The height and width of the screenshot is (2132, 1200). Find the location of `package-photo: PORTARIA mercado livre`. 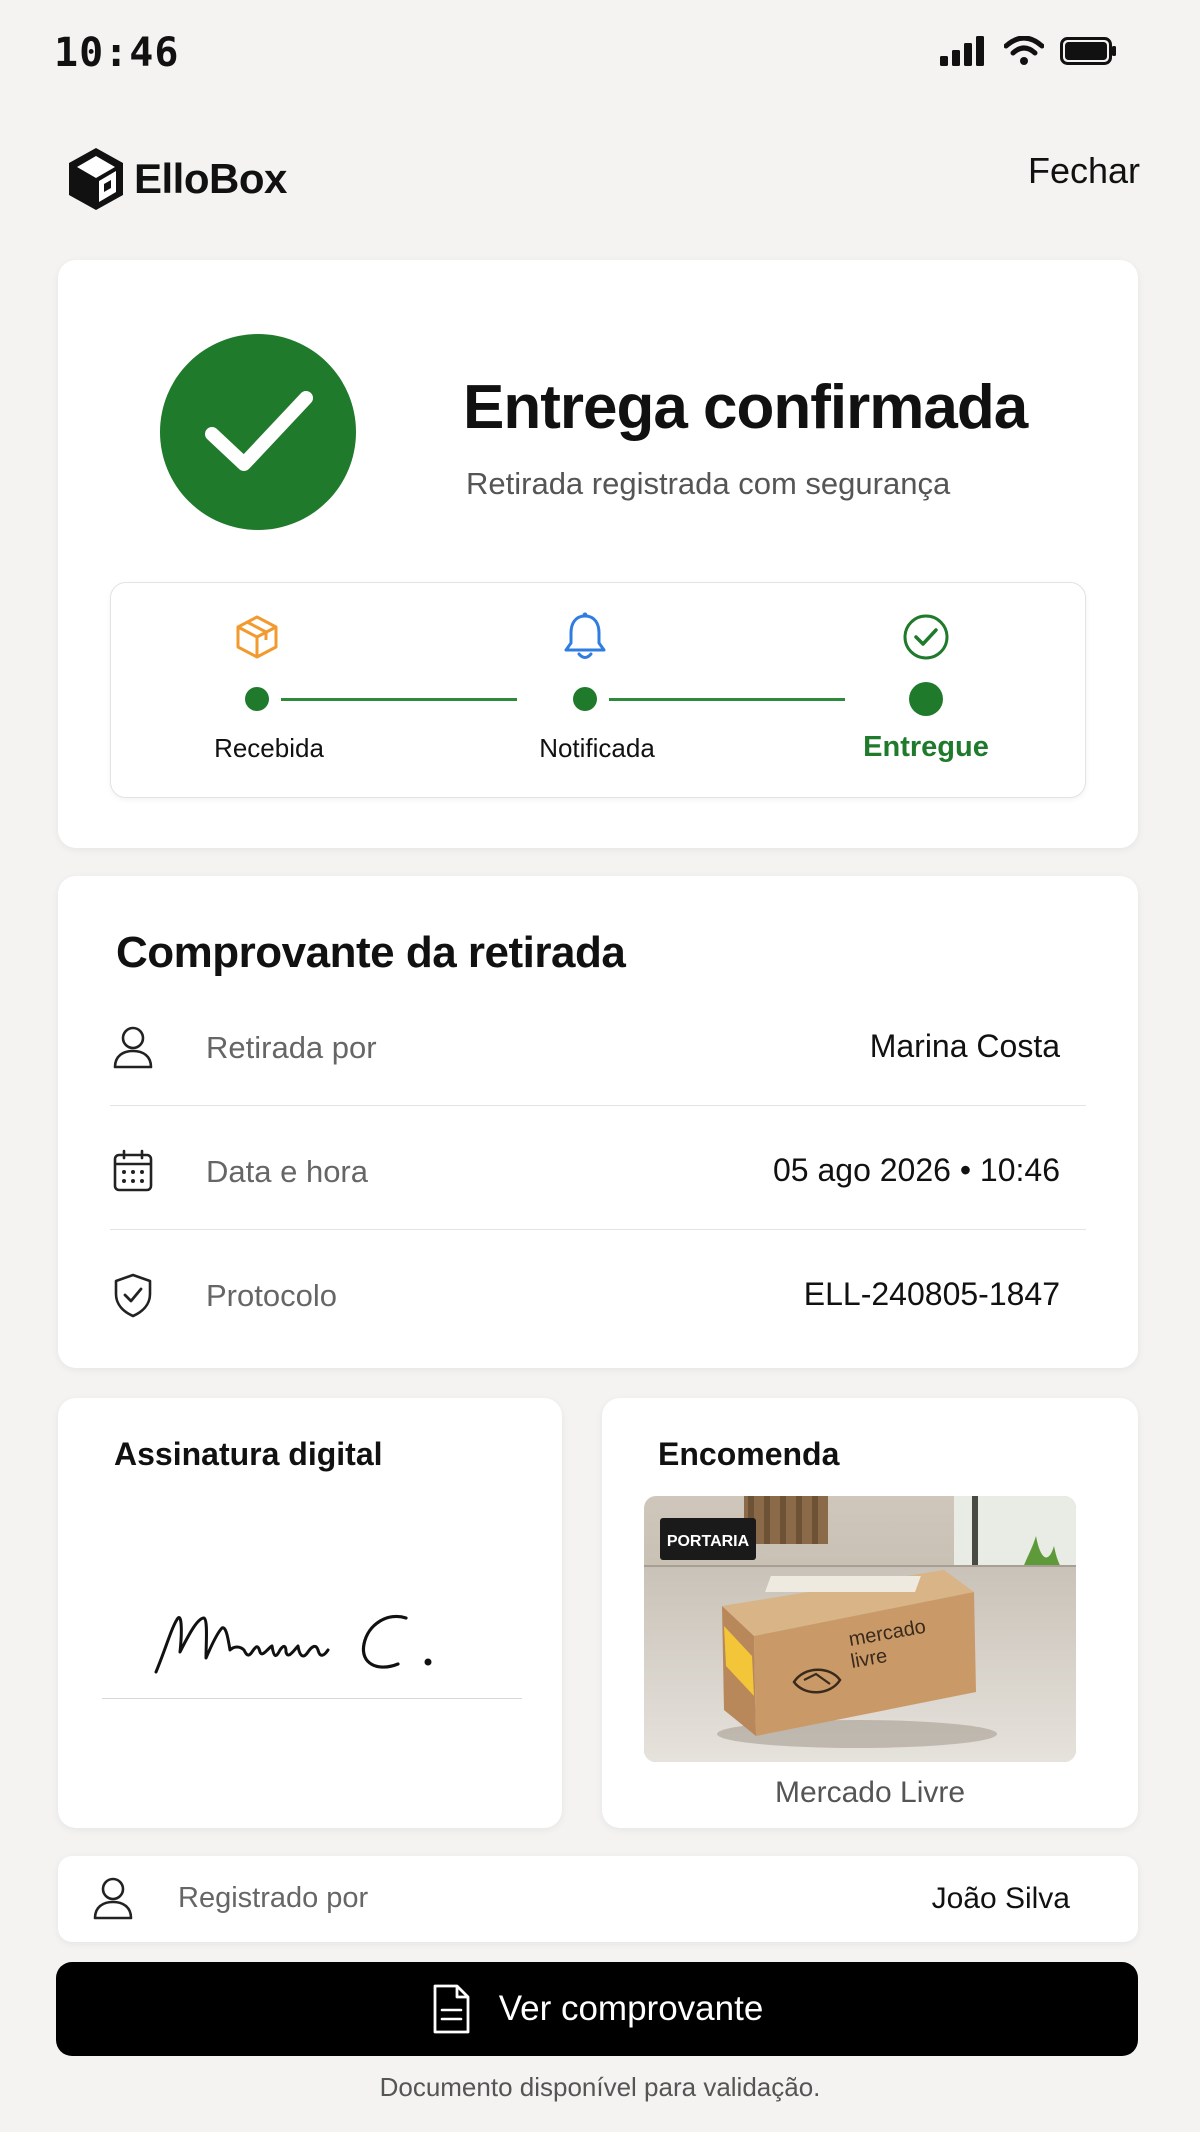

package-photo: PORTARIA mercado livre is located at coordinates (860, 1629).